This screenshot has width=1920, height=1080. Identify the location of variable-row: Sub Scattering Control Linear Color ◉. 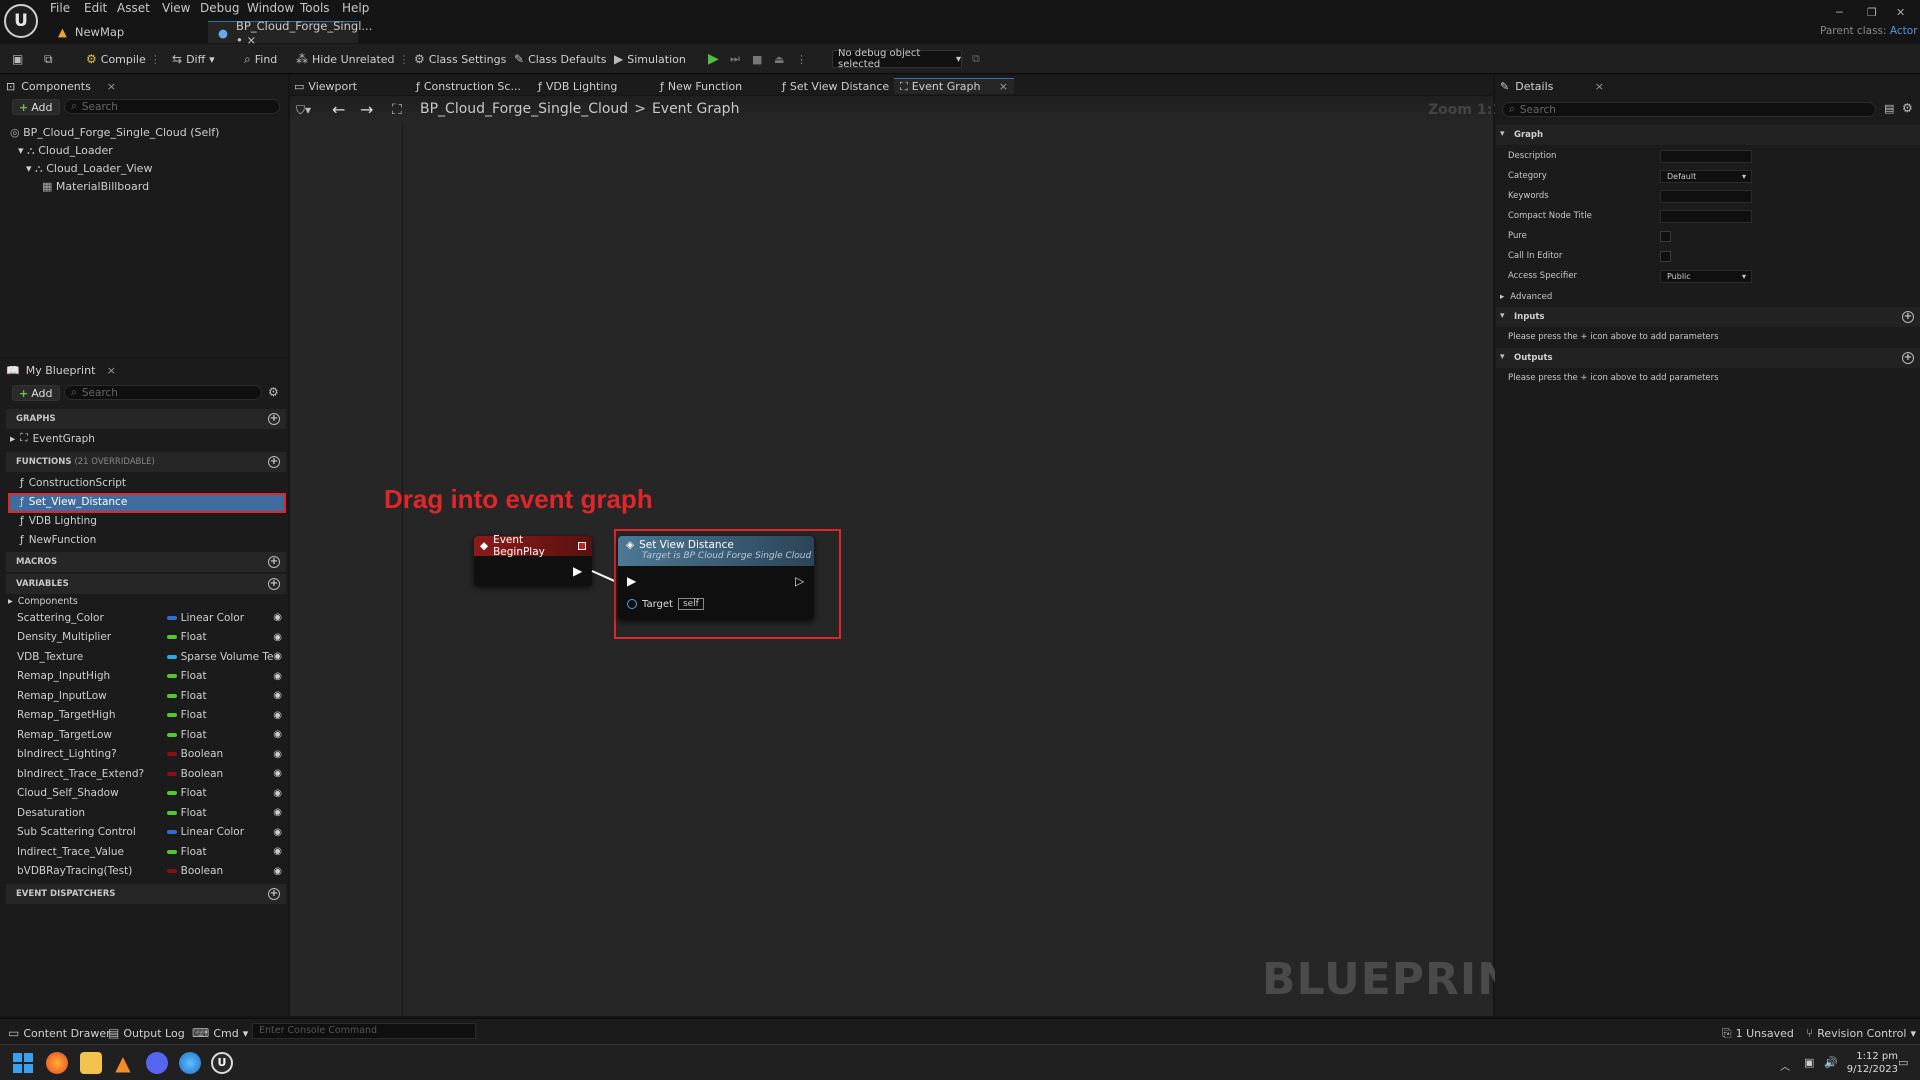
(149, 832).